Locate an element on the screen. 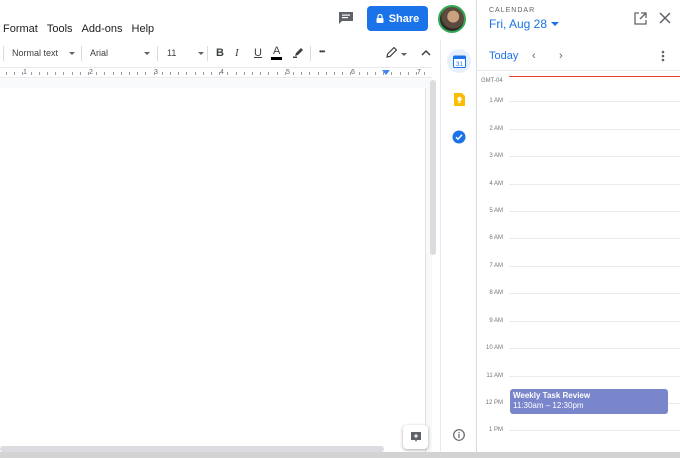 This screenshot has height=458, width=680. formatting-toolbar: Normal text Arial 11 B I U A ••• is located at coordinates (220, 54).